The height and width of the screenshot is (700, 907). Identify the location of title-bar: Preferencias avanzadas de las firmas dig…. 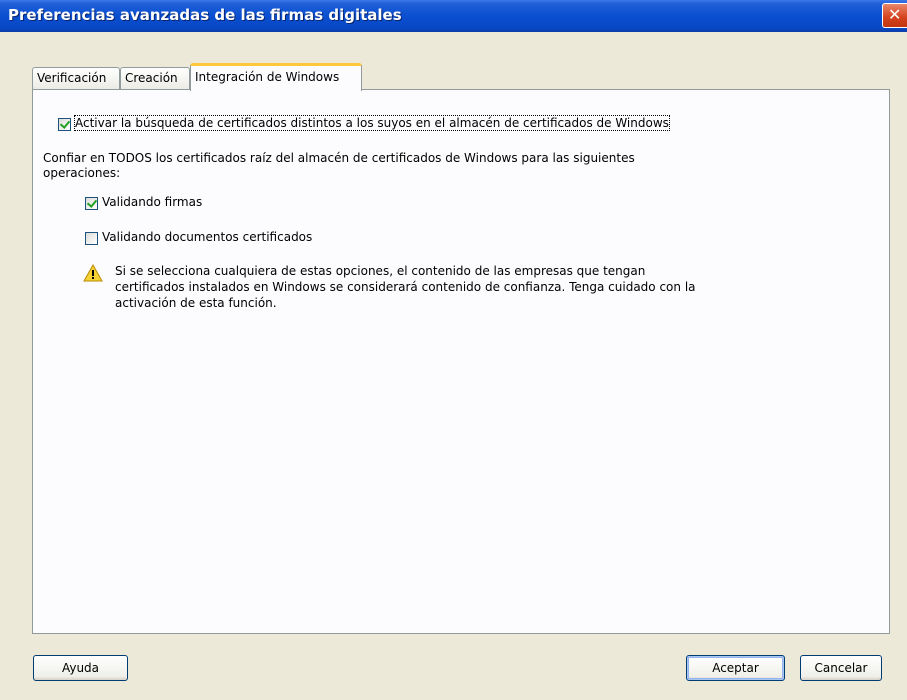
(453, 16).